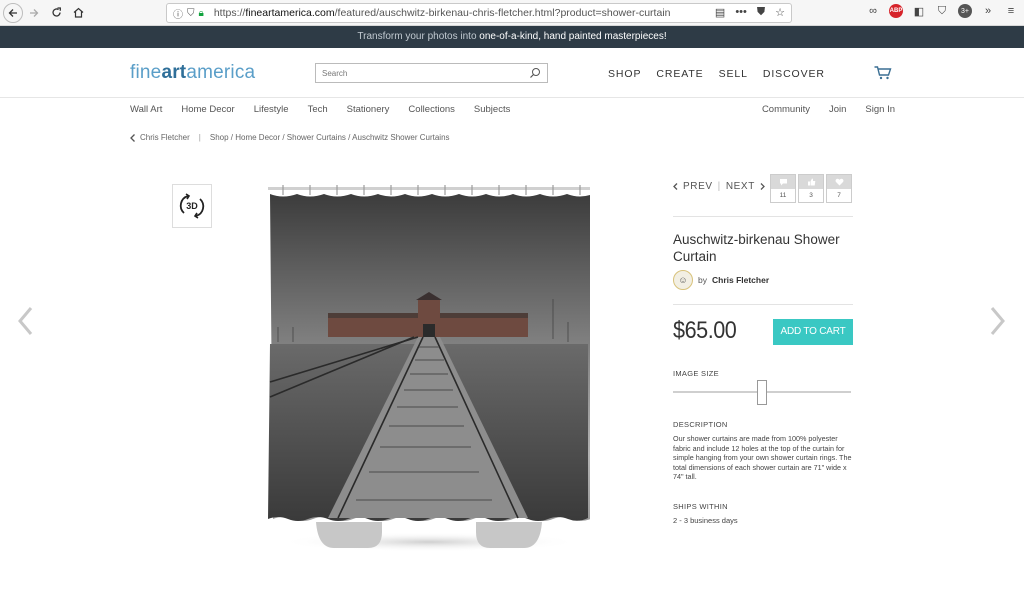 The image size is (1024, 608). I want to click on promo-text: Transform your photos into, so click(418, 36).